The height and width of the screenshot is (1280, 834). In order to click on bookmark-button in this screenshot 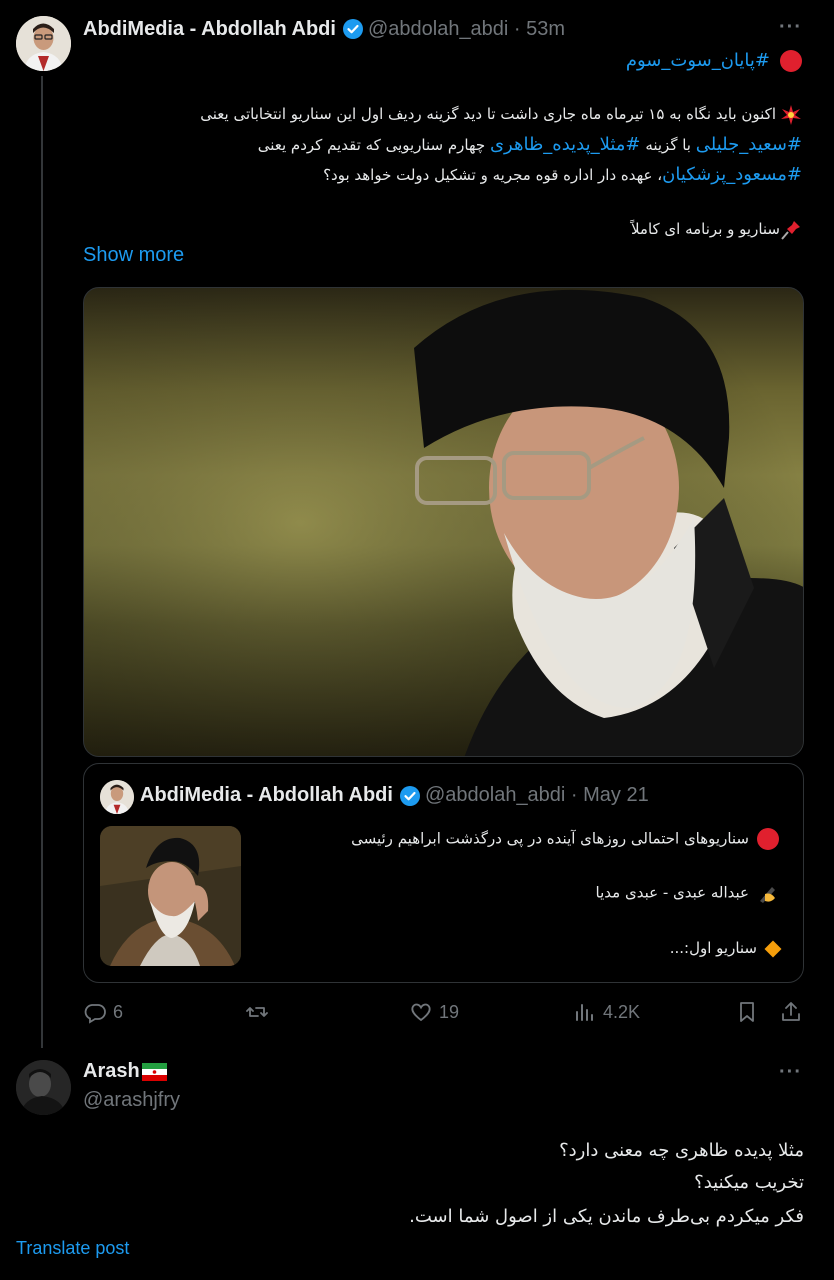, I will do `click(750, 1012)`.